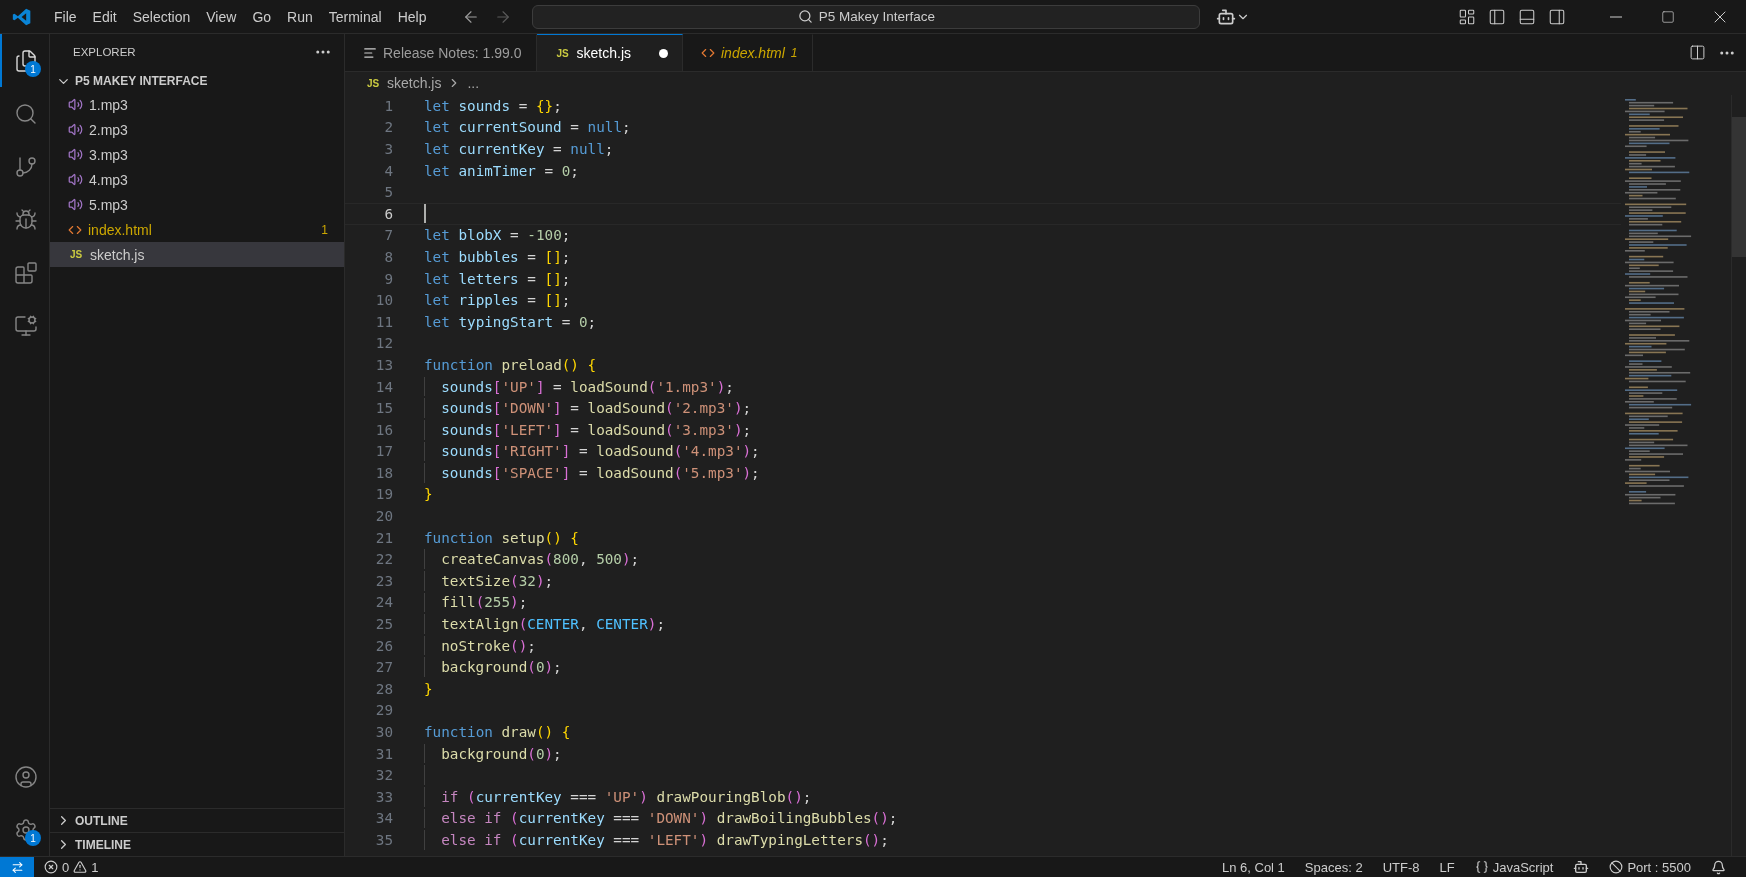  I want to click on bell-icon, so click(1718, 867).